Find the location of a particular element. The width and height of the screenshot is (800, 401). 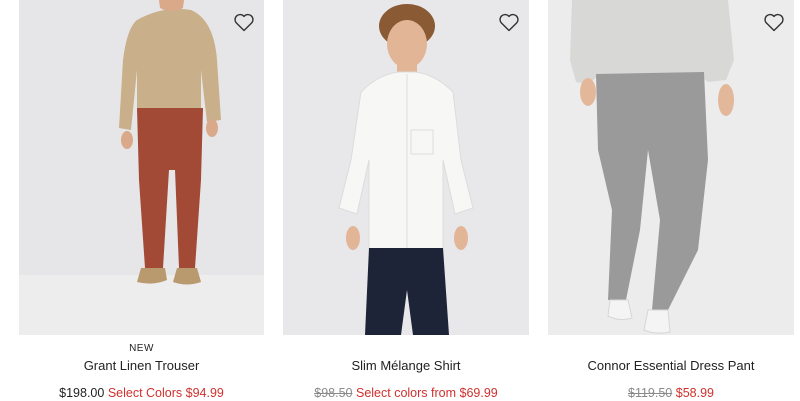

product-name: Slim Mélange Shirt is located at coordinates (406, 365).